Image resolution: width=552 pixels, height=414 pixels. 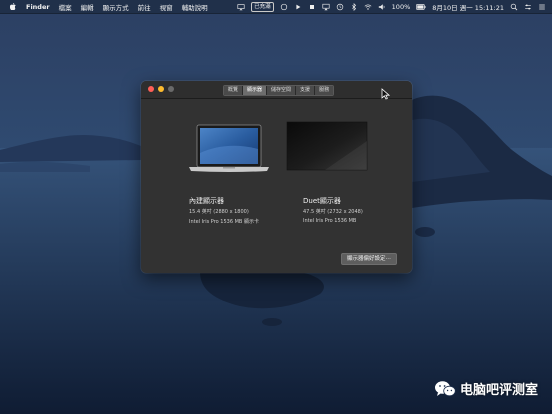 What do you see at coordinates (87, 7) in the screenshot?
I see `menu-edit: 編輯` at bounding box center [87, 7].